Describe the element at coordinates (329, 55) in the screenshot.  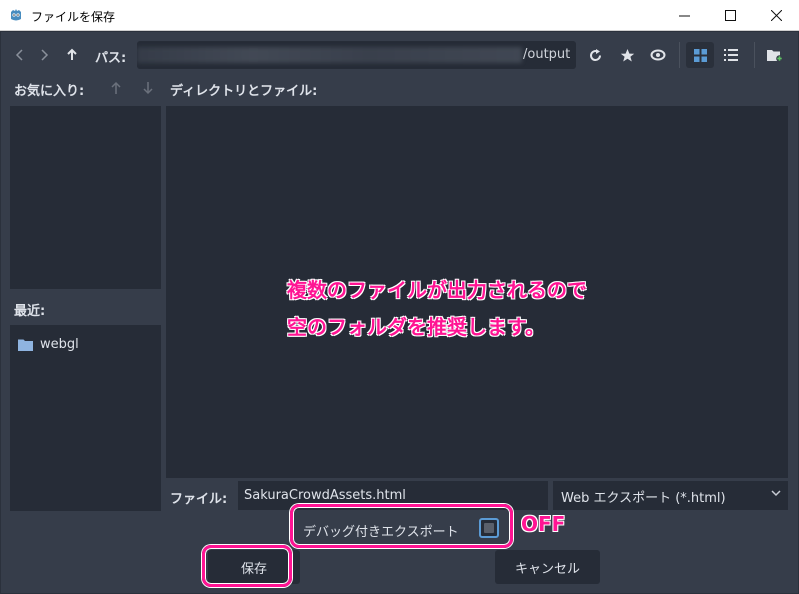
I see `path-blurred-segment` at that location.